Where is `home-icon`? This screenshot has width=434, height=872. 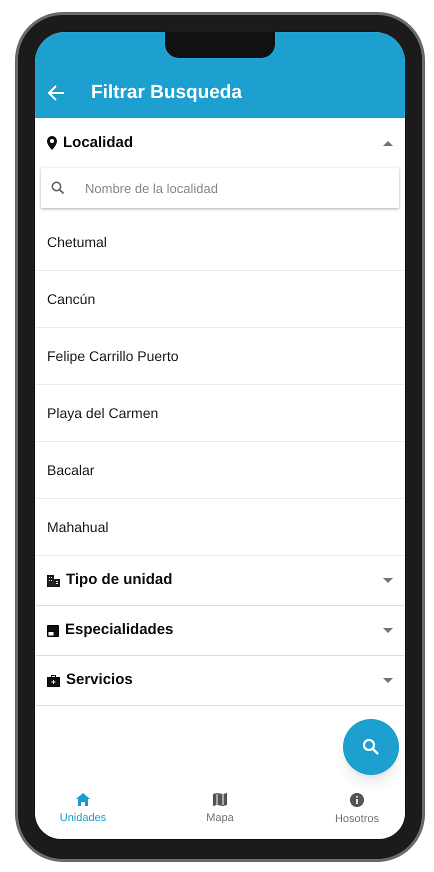
home-icon is located at coordinates (83, 799).